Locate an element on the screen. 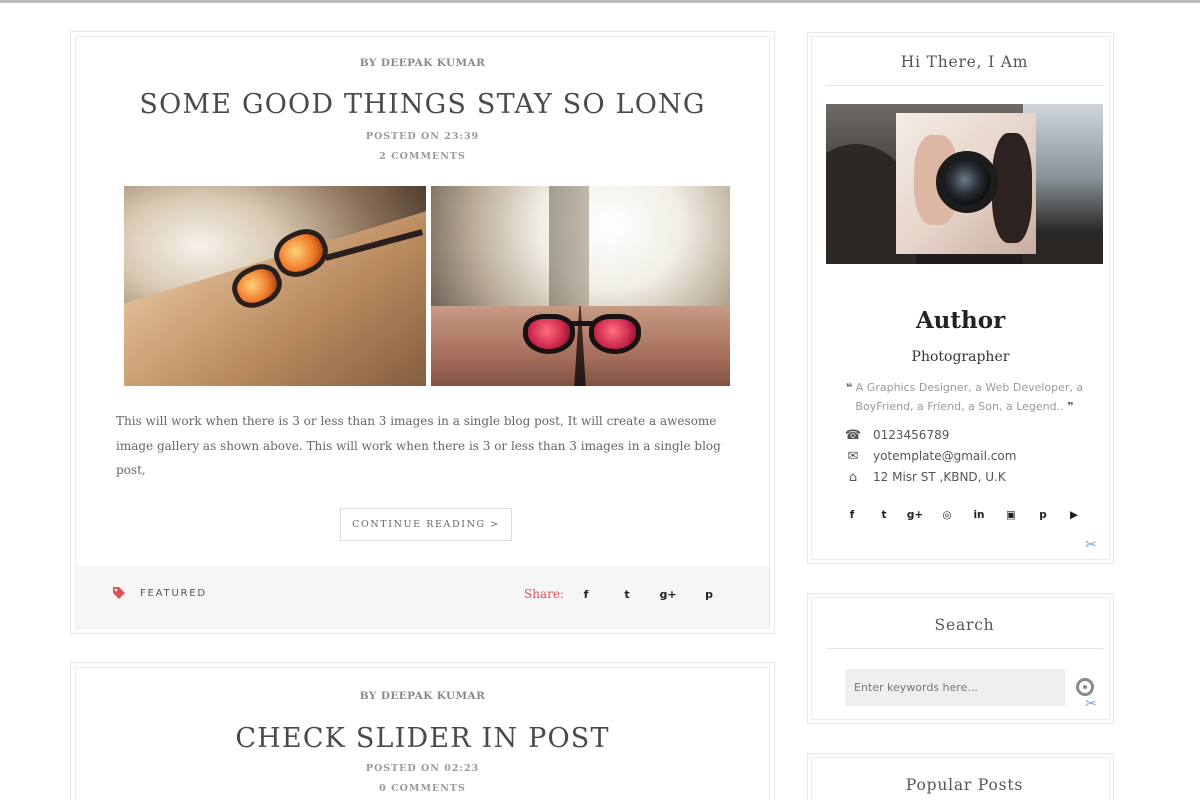 The height and width of the screenshot is (800, 1200). social-pinterest-icon: p is located at coordinates (1043, 515).